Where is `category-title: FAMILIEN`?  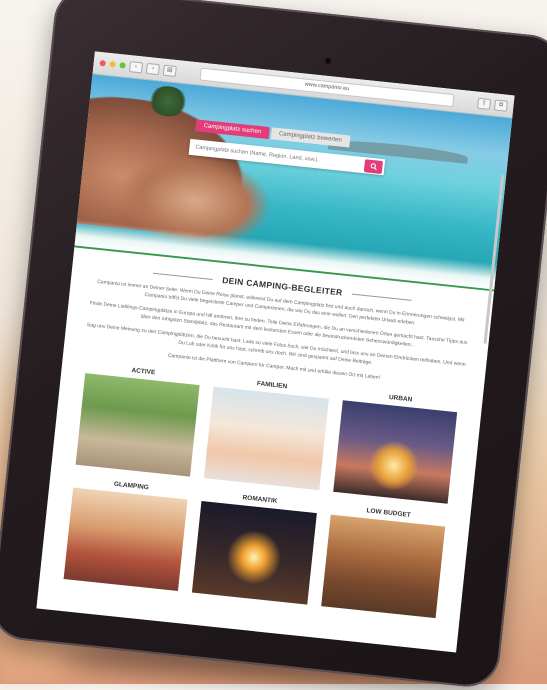 category-title: FAMILIEN is located at coordinates (272, 384).